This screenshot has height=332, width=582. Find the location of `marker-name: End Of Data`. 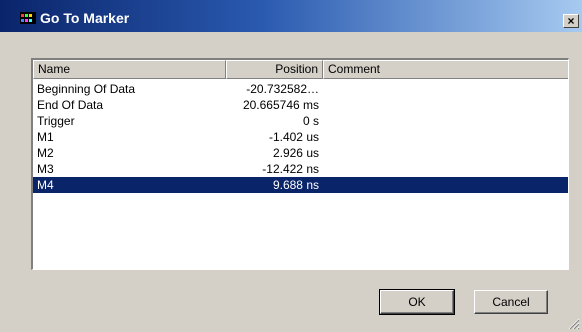

marker-name: End Of Data is located at coordinates (70, 105).